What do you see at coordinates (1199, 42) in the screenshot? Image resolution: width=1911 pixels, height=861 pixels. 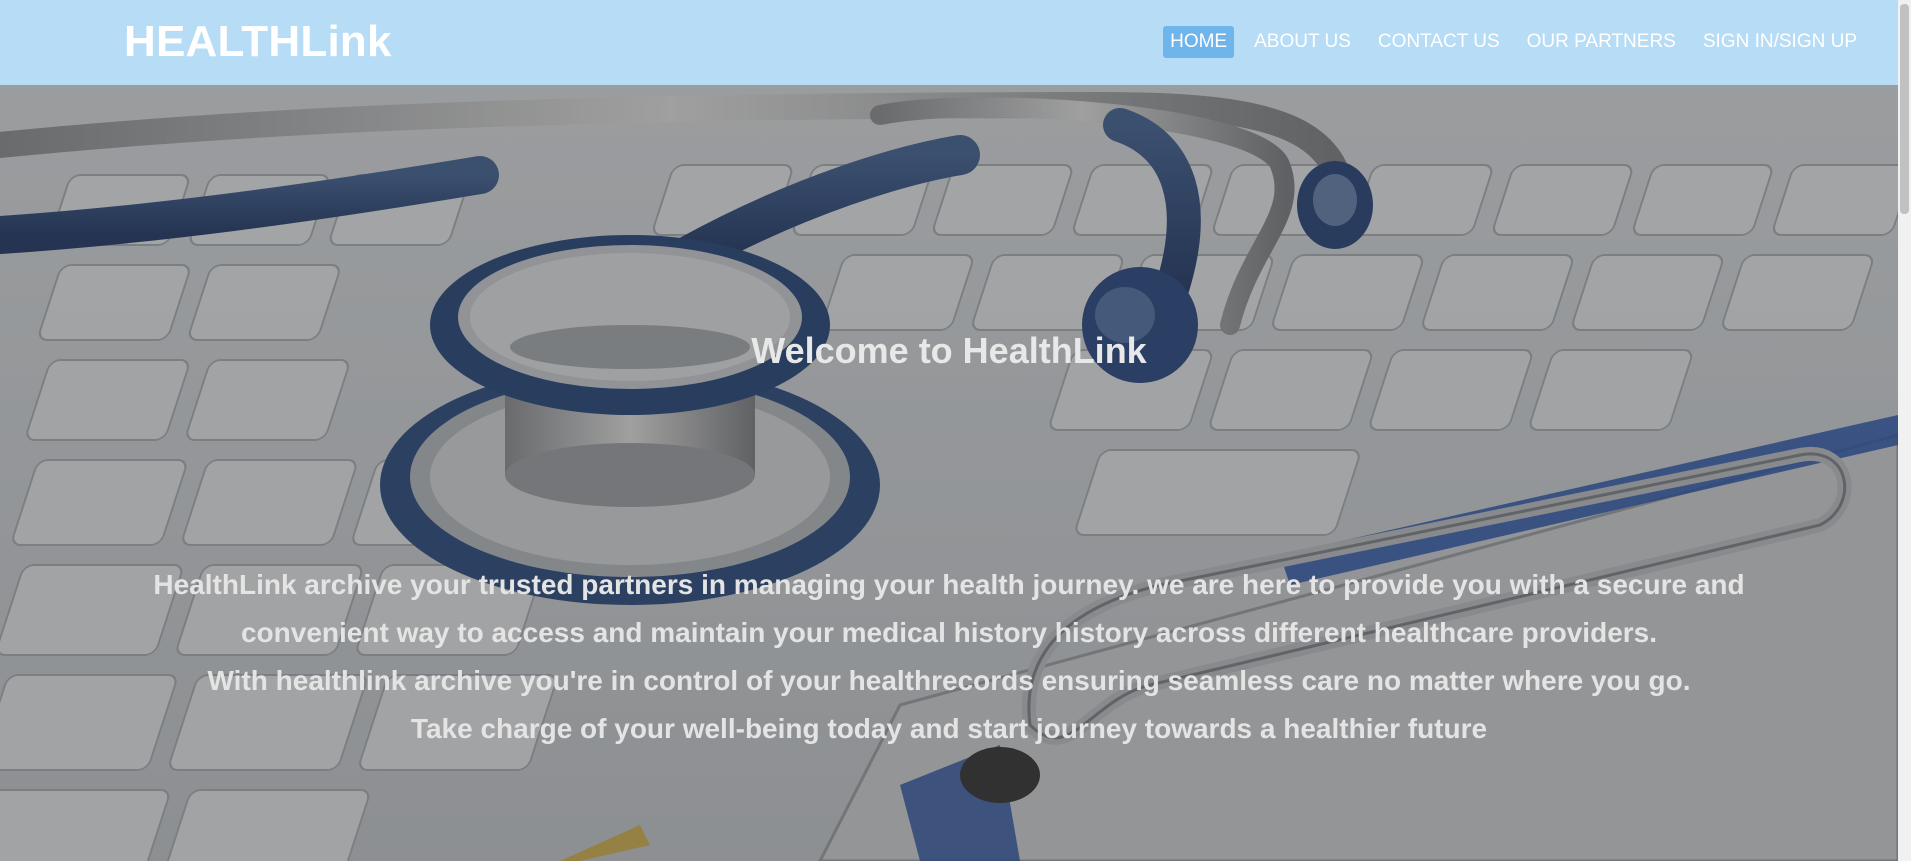 I see `nav-home: HOME` at bounding box center [1199, 42].